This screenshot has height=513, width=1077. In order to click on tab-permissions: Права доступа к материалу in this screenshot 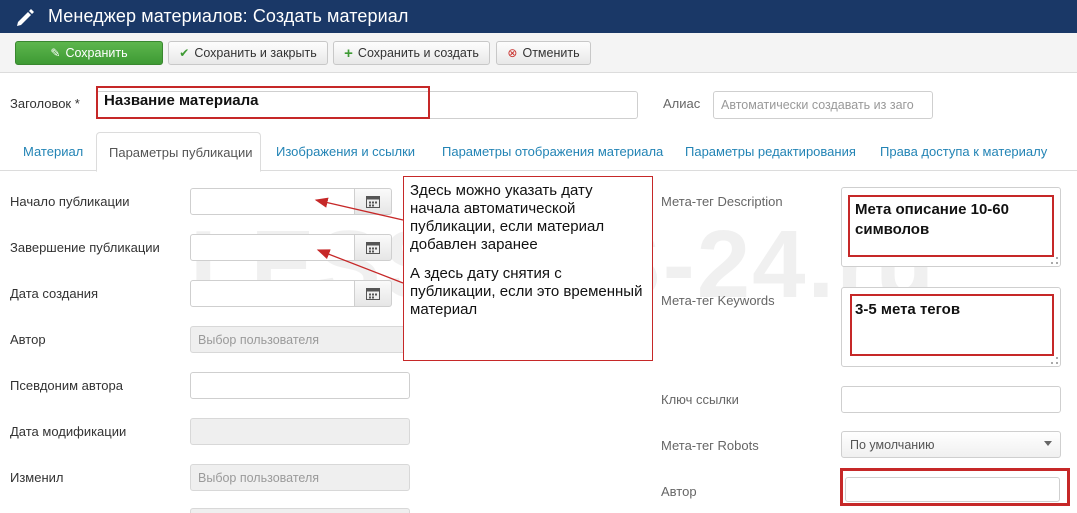, I will do `click(963, 151)`.